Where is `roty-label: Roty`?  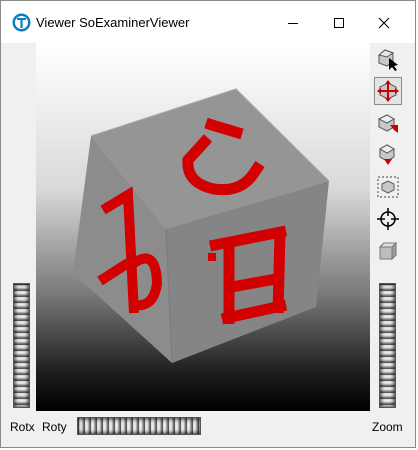
roty-label: Roty is located at coordinates (54, 427).